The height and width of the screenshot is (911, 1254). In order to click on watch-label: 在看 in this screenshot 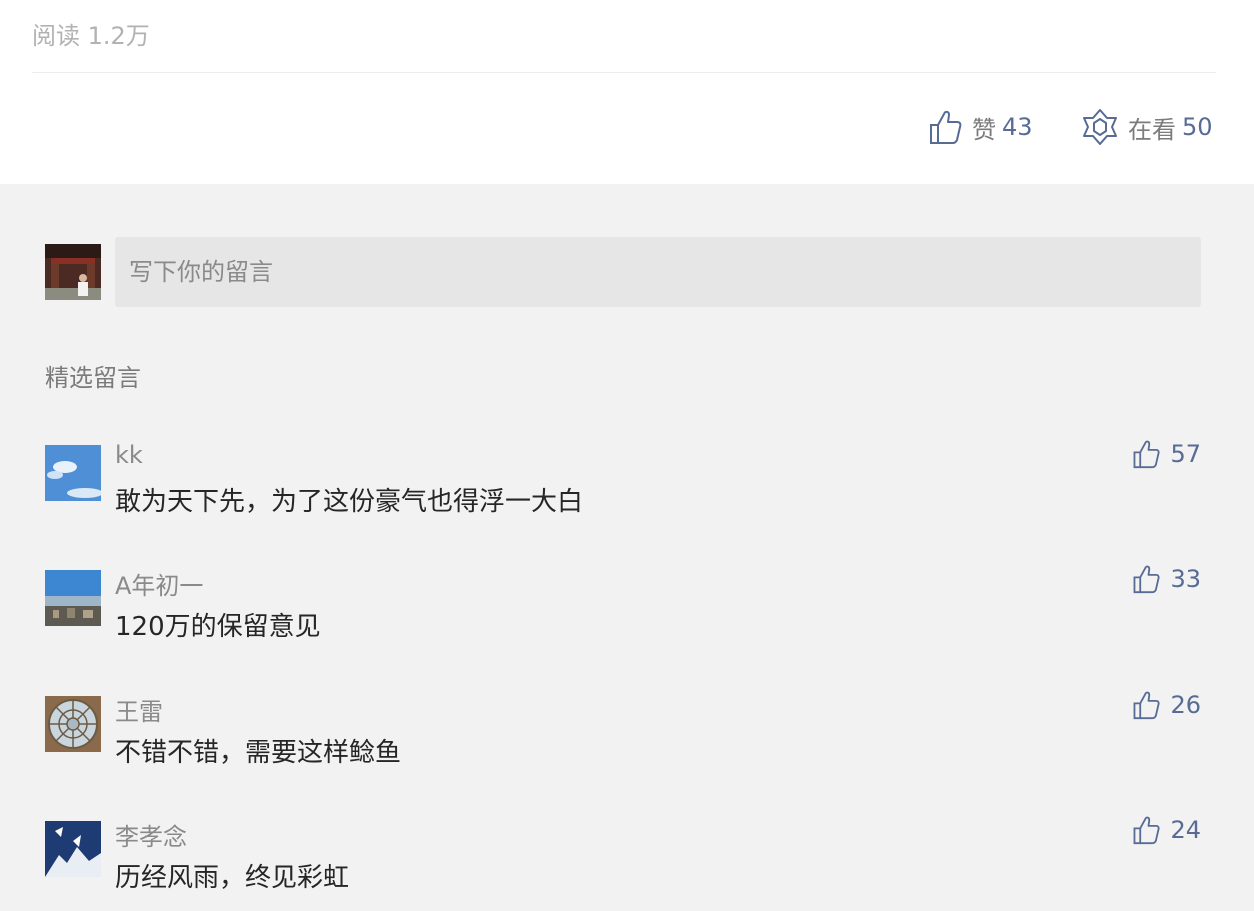, I will do `click(1152, 129)`.